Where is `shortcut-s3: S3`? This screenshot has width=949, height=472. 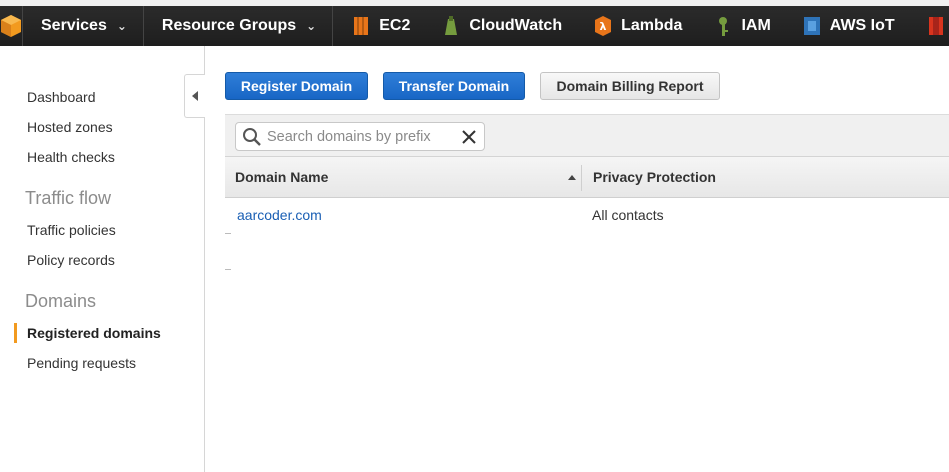
shortcut-s3: S3 is located at coordinates (928, 26).